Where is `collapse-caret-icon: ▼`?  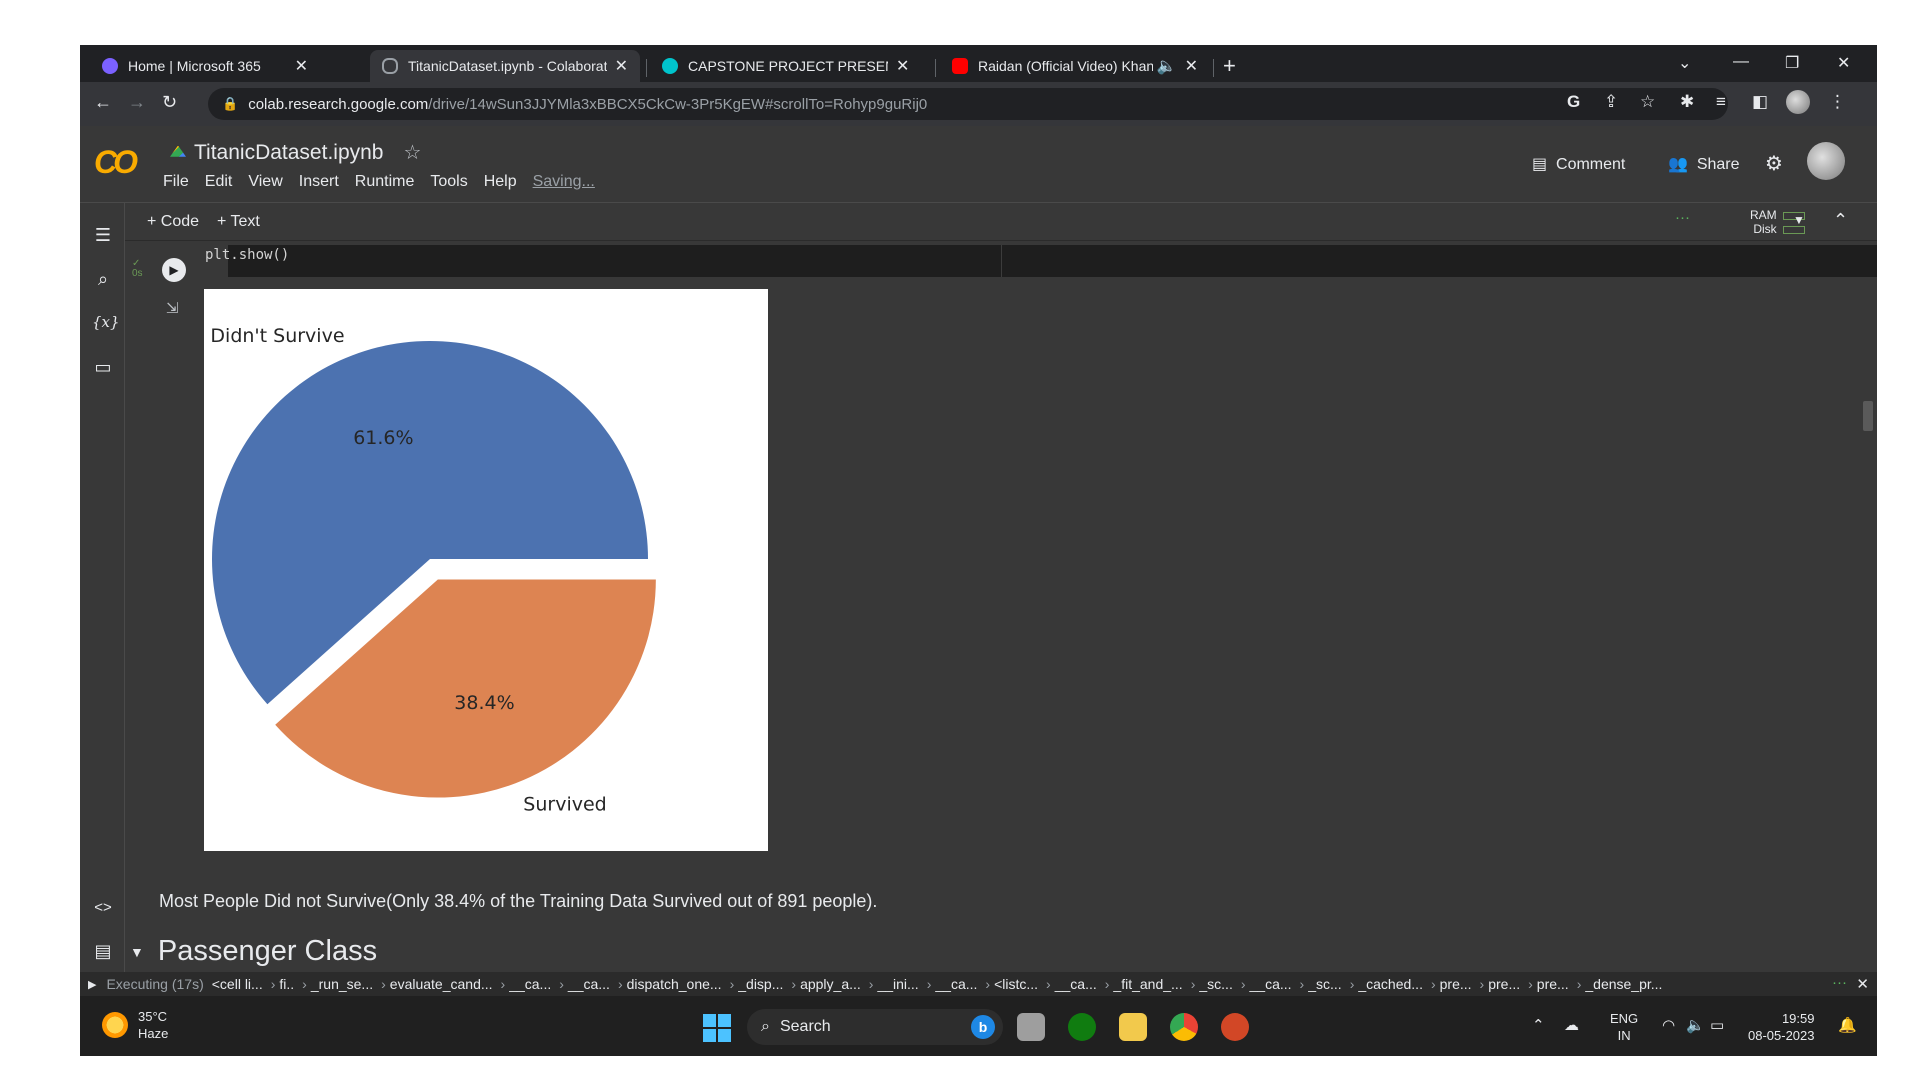 collapse-caret-icon: ▼ is located at coordinates (137, 952).